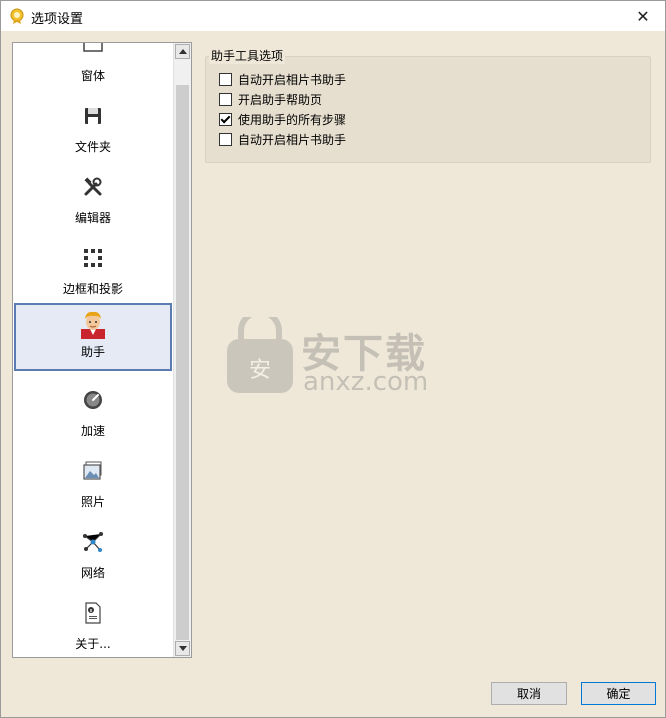 The height and width of the screenshot is (718, 666). I want to click on option-use-all-assistant-steps: 使用助手的所有步骤, so click(282, 119).